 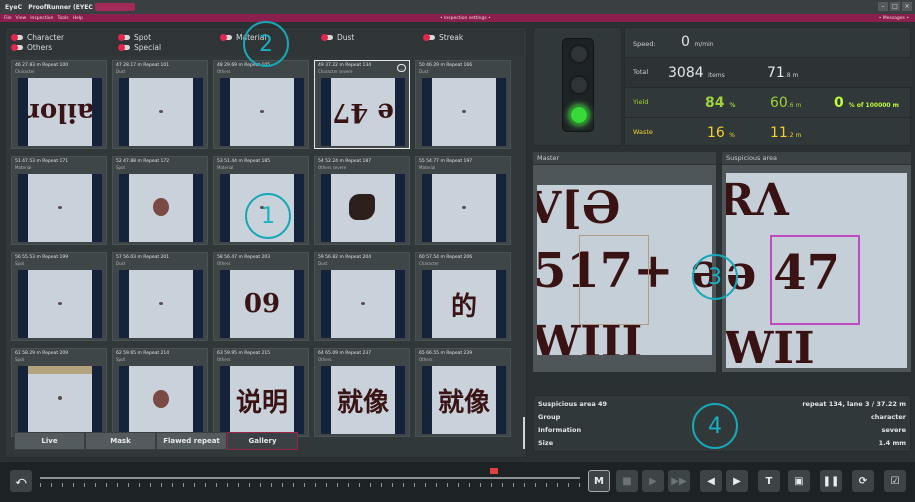 I want to click on speed-value: 0 m/min, so click(x=697, y=42).